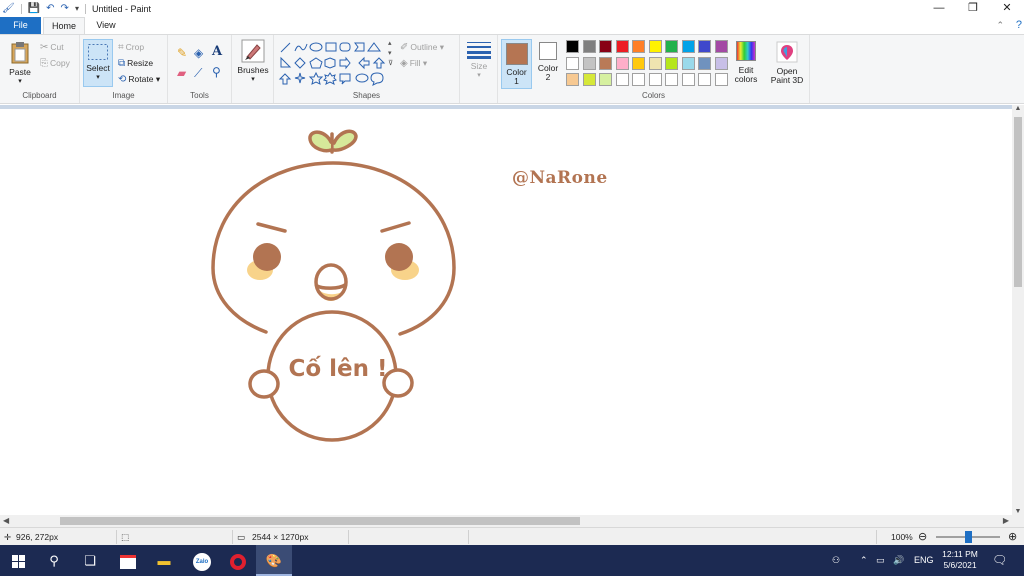  What do you see at coordinates (999, 560) in the screenshot?
I see `notifications-icon: 🗨` at bounding box center [999, 560].